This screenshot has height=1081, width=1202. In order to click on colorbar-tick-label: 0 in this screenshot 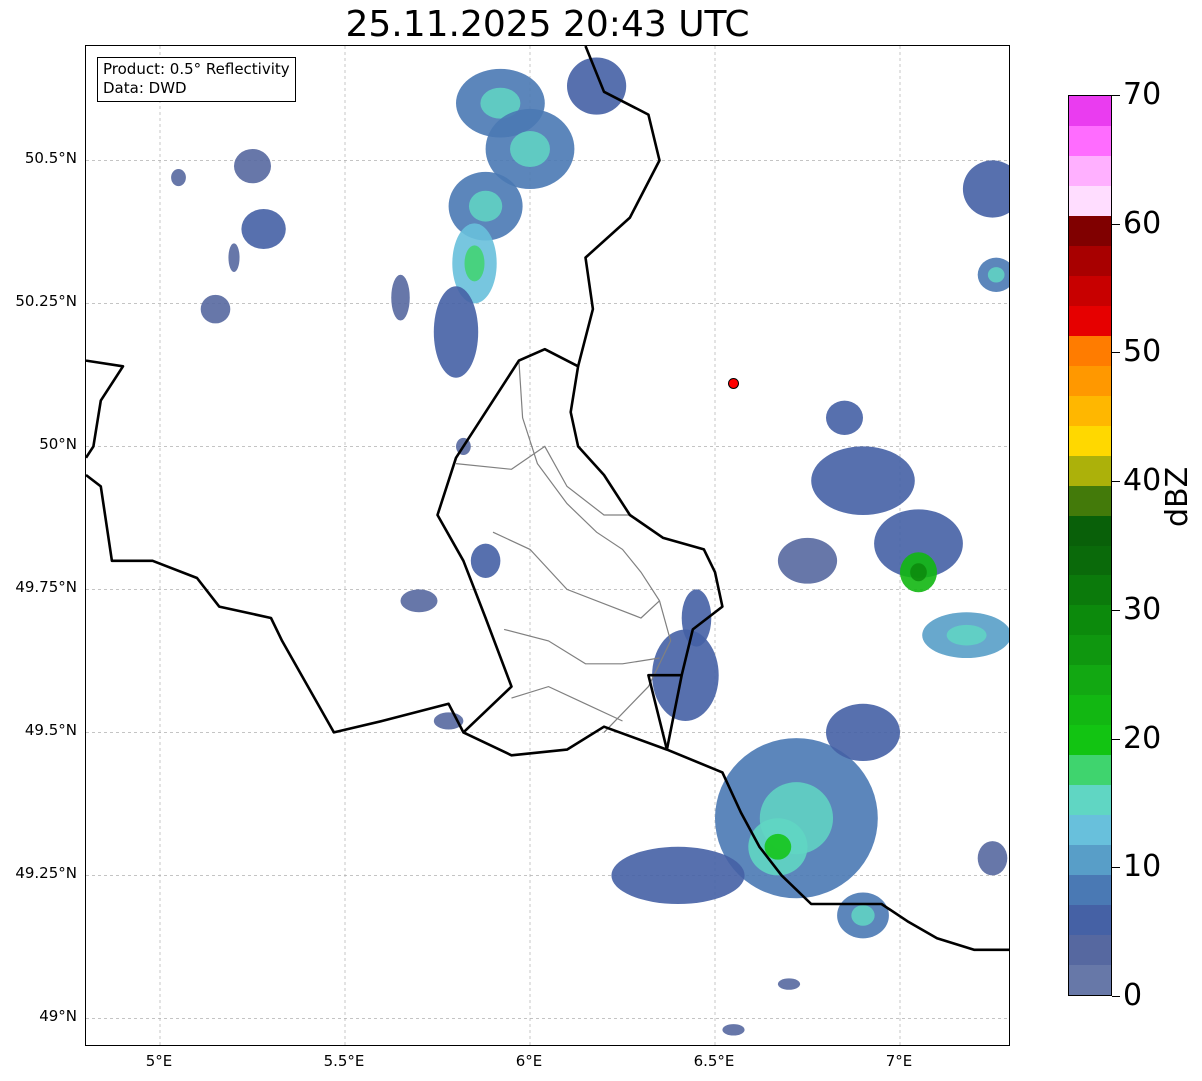, I will do `click(1133, 995)`.